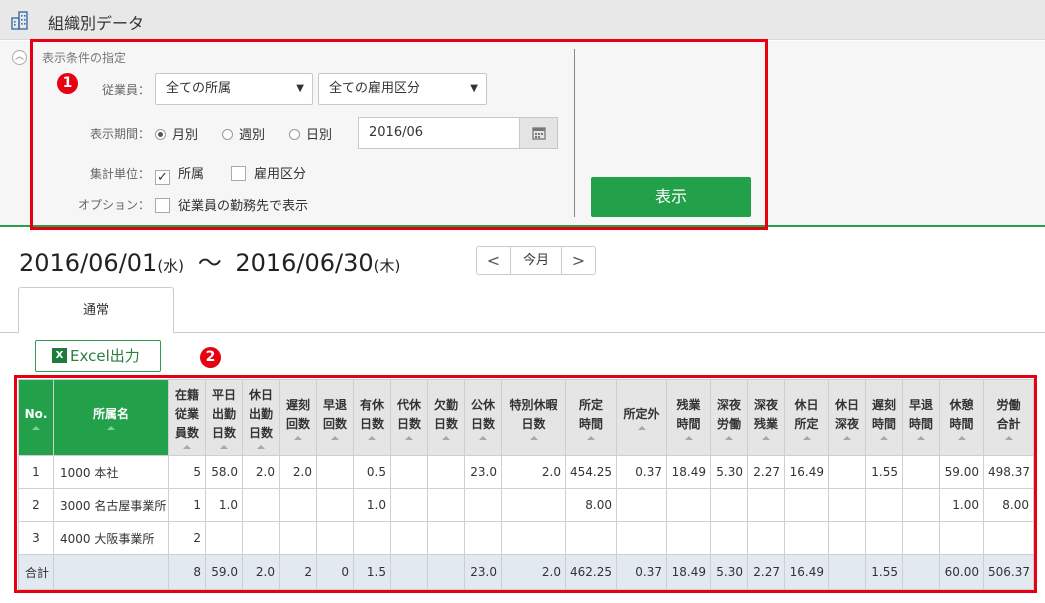  I want to click on excel-icon: X, so click(59, 355).